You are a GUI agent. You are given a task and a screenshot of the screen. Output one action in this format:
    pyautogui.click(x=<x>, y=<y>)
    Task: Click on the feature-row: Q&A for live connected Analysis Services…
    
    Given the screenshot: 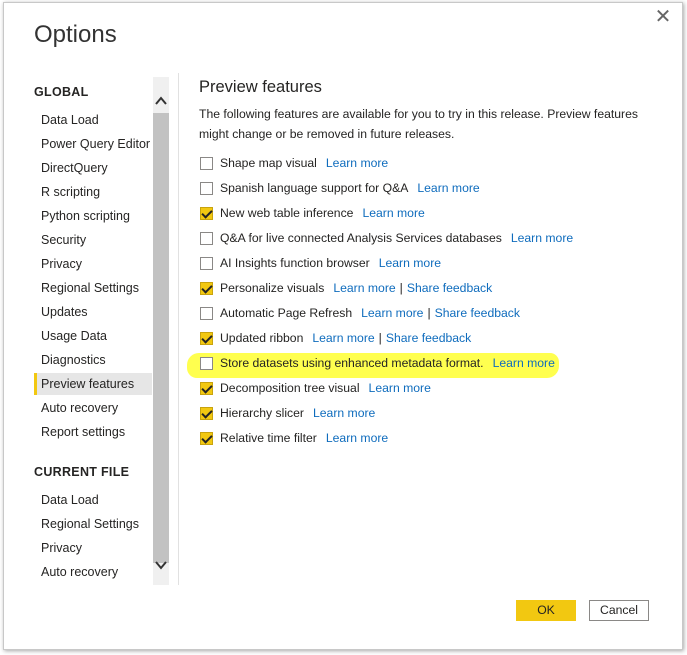 What is the action you would take?
    pyautogui.click(x=386, y=238)
    